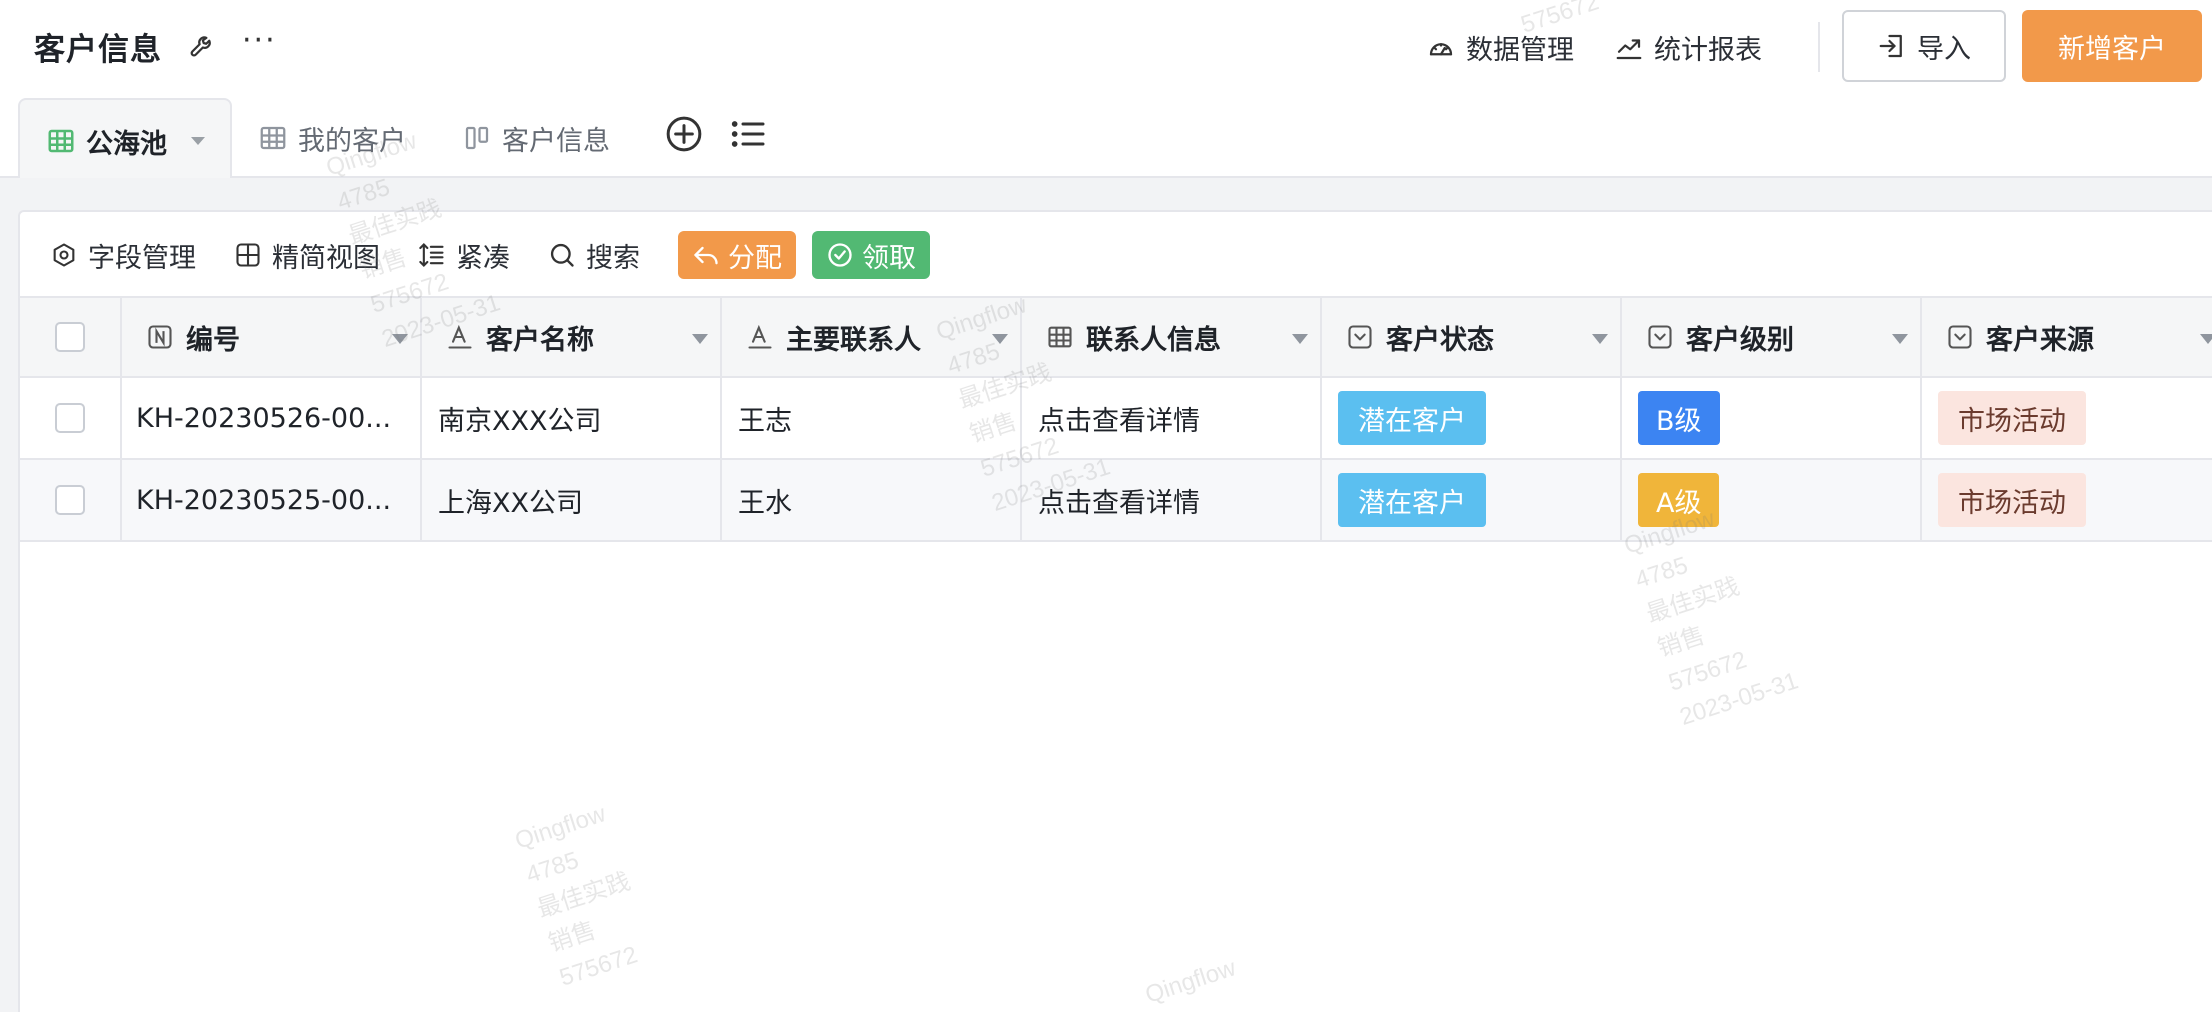 The height and width of the screenshot is (1012, 2212). What do you see at coordinates (765, 503) in the screenshot?
I see `cell-text: 王水` at bounding box center [765, 503].